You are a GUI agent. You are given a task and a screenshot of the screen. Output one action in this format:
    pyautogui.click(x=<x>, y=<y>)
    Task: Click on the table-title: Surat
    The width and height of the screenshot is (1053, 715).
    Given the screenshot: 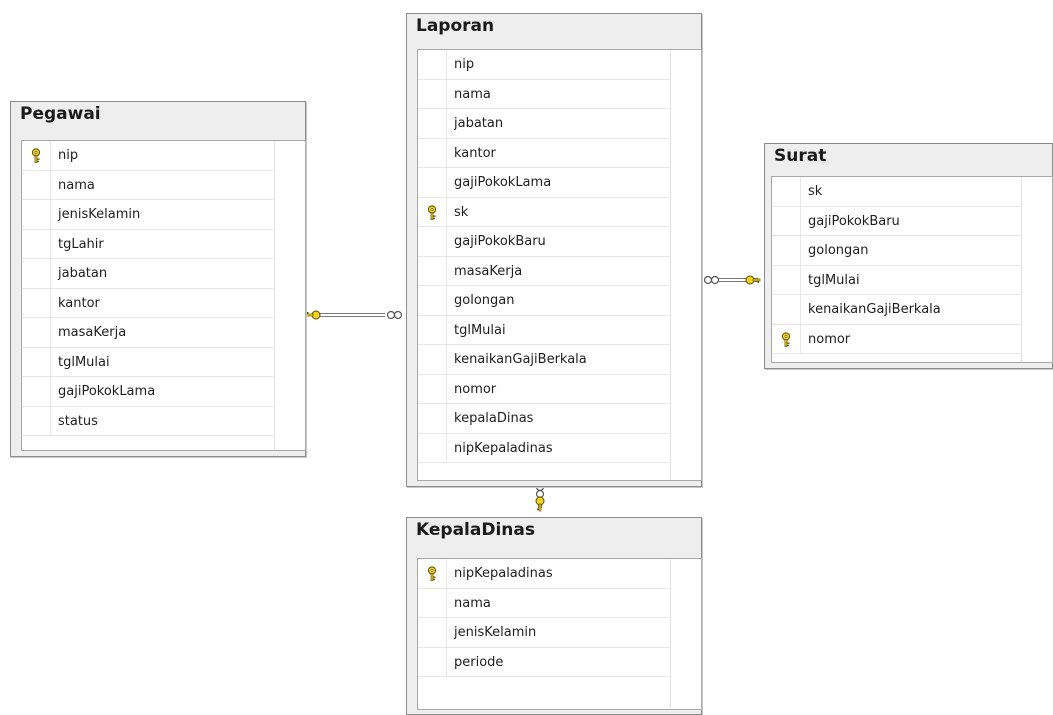 What is the action you would take?
    pyautogui.click(x=800, y=156)
    